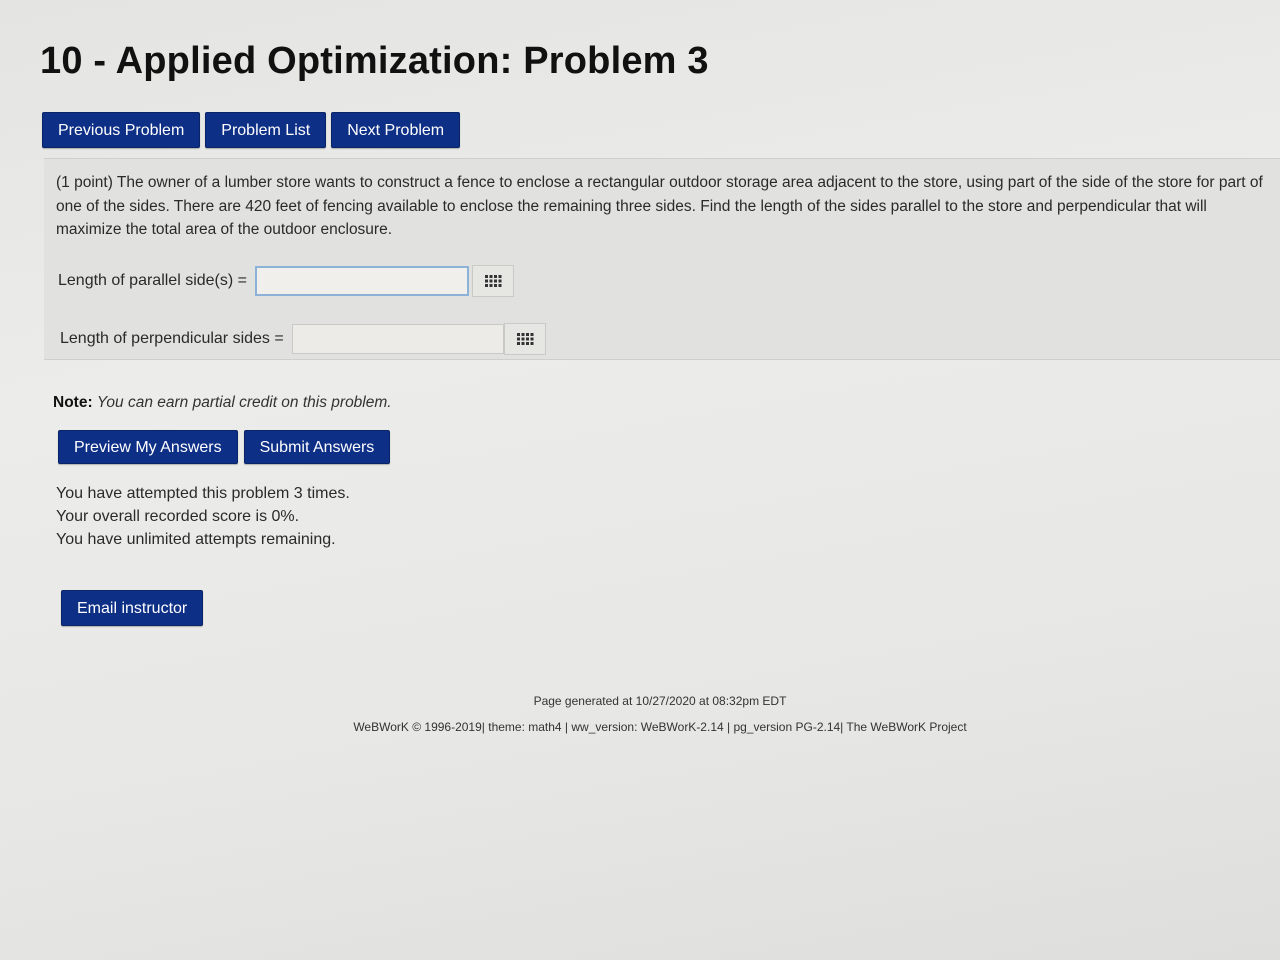  I want to click on answer-actions: Preview My Answers Submit Answers, so click(224, 447).